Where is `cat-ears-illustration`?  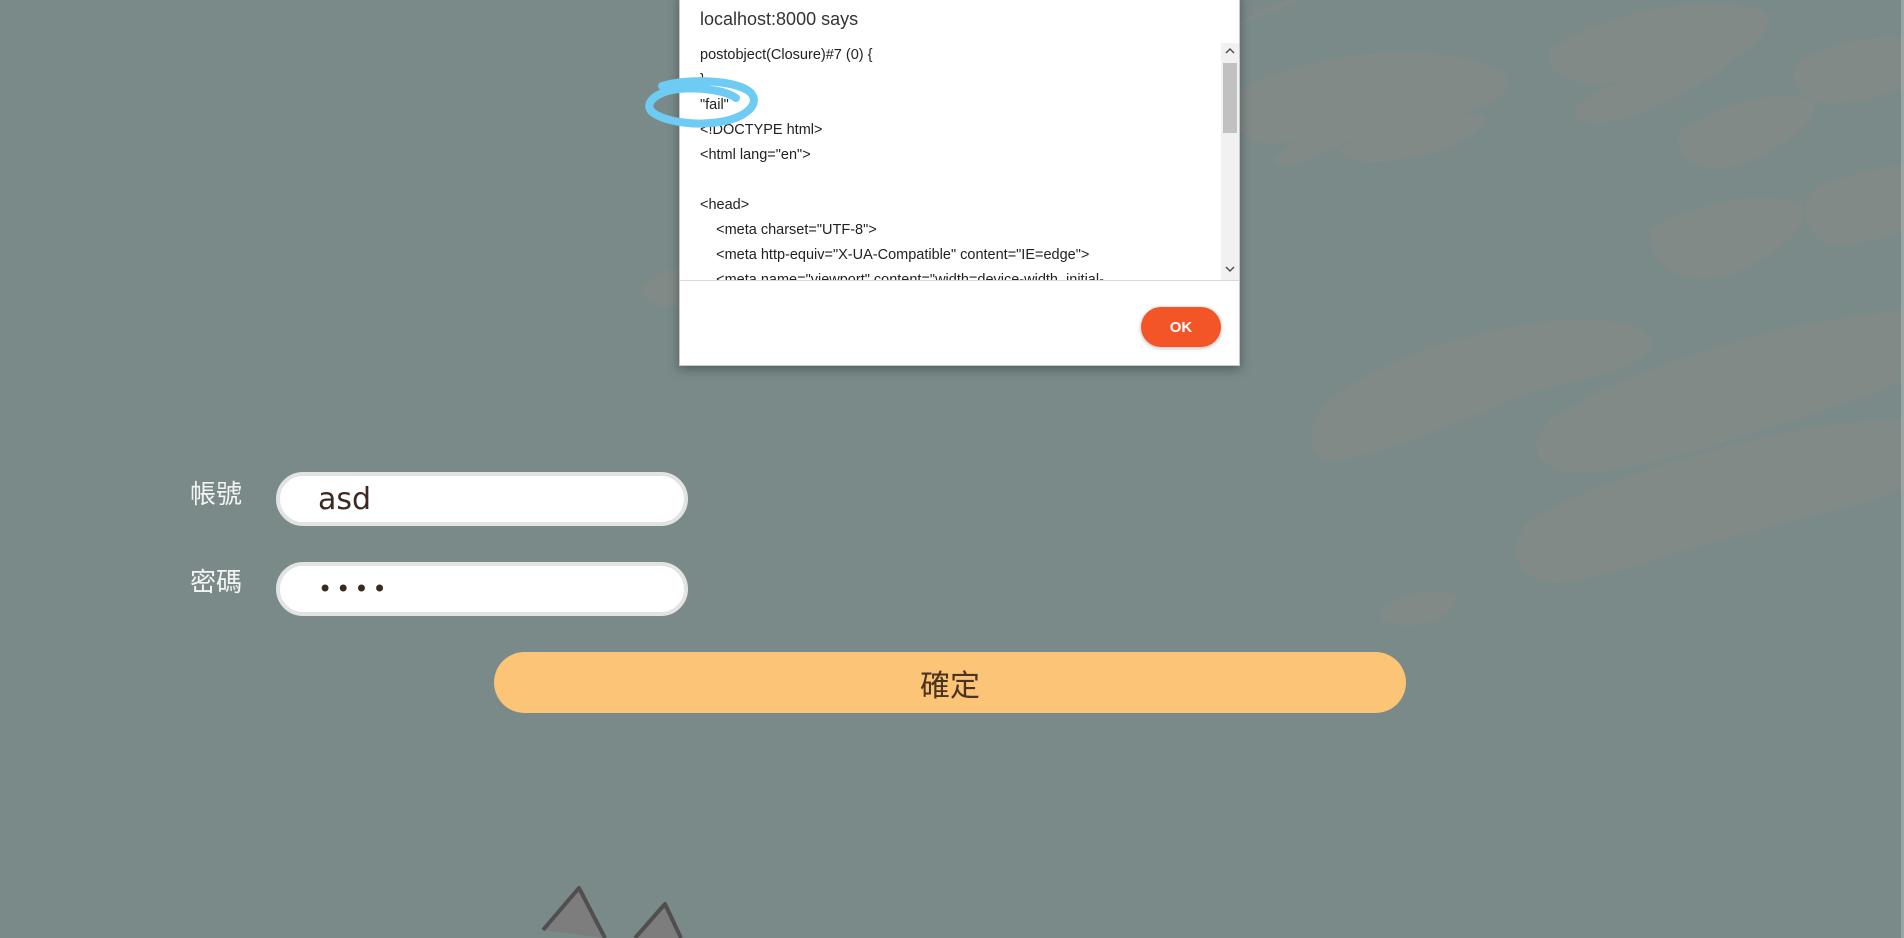 cat-ears-illustration is located at coordinates (612, 912).